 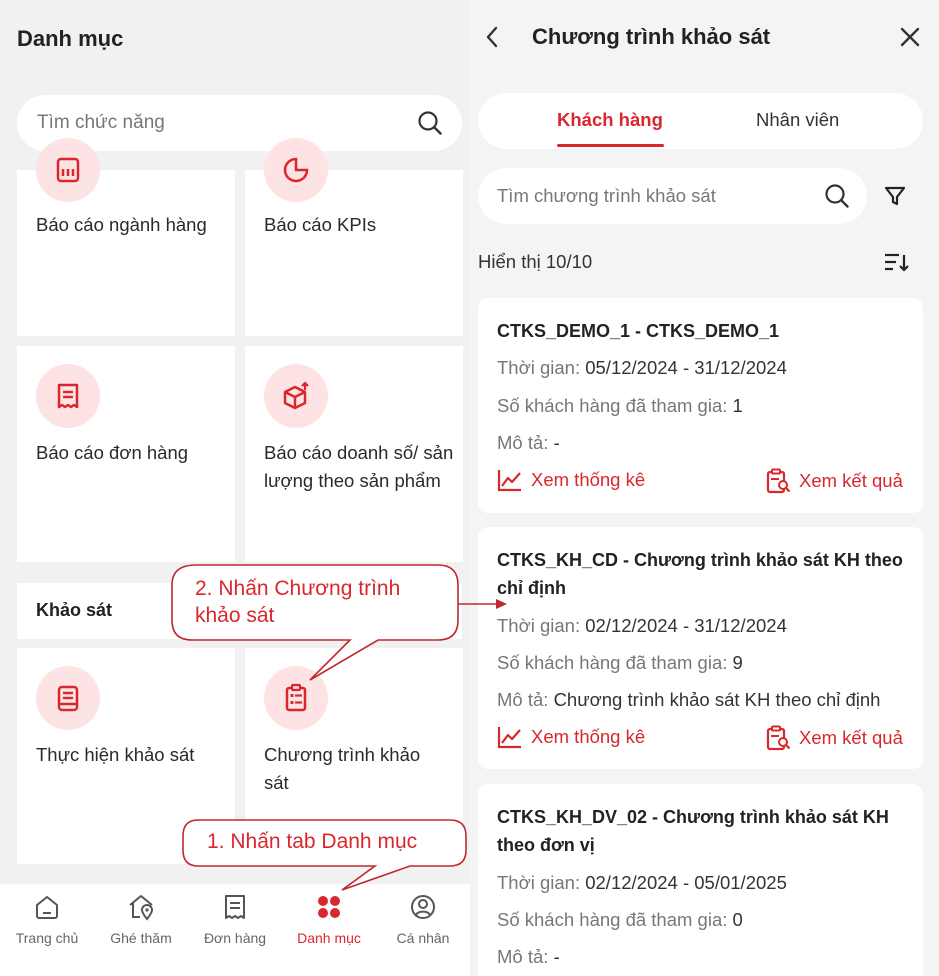 I want to click on clipboard-list-icon, so click(x=296, y=698).